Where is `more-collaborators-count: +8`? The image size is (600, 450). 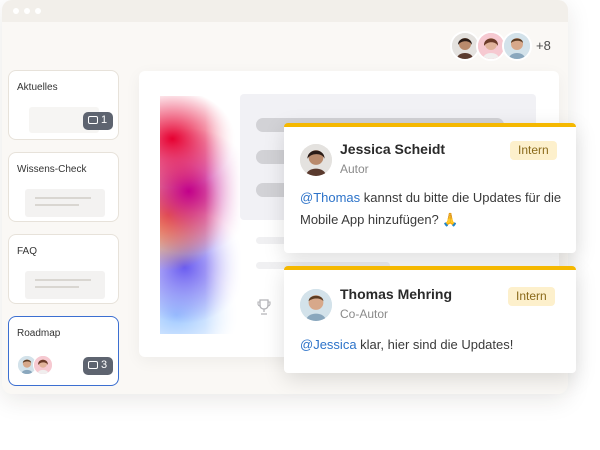
more-collaborators-count: +8 is located at coordinates (543, 45).